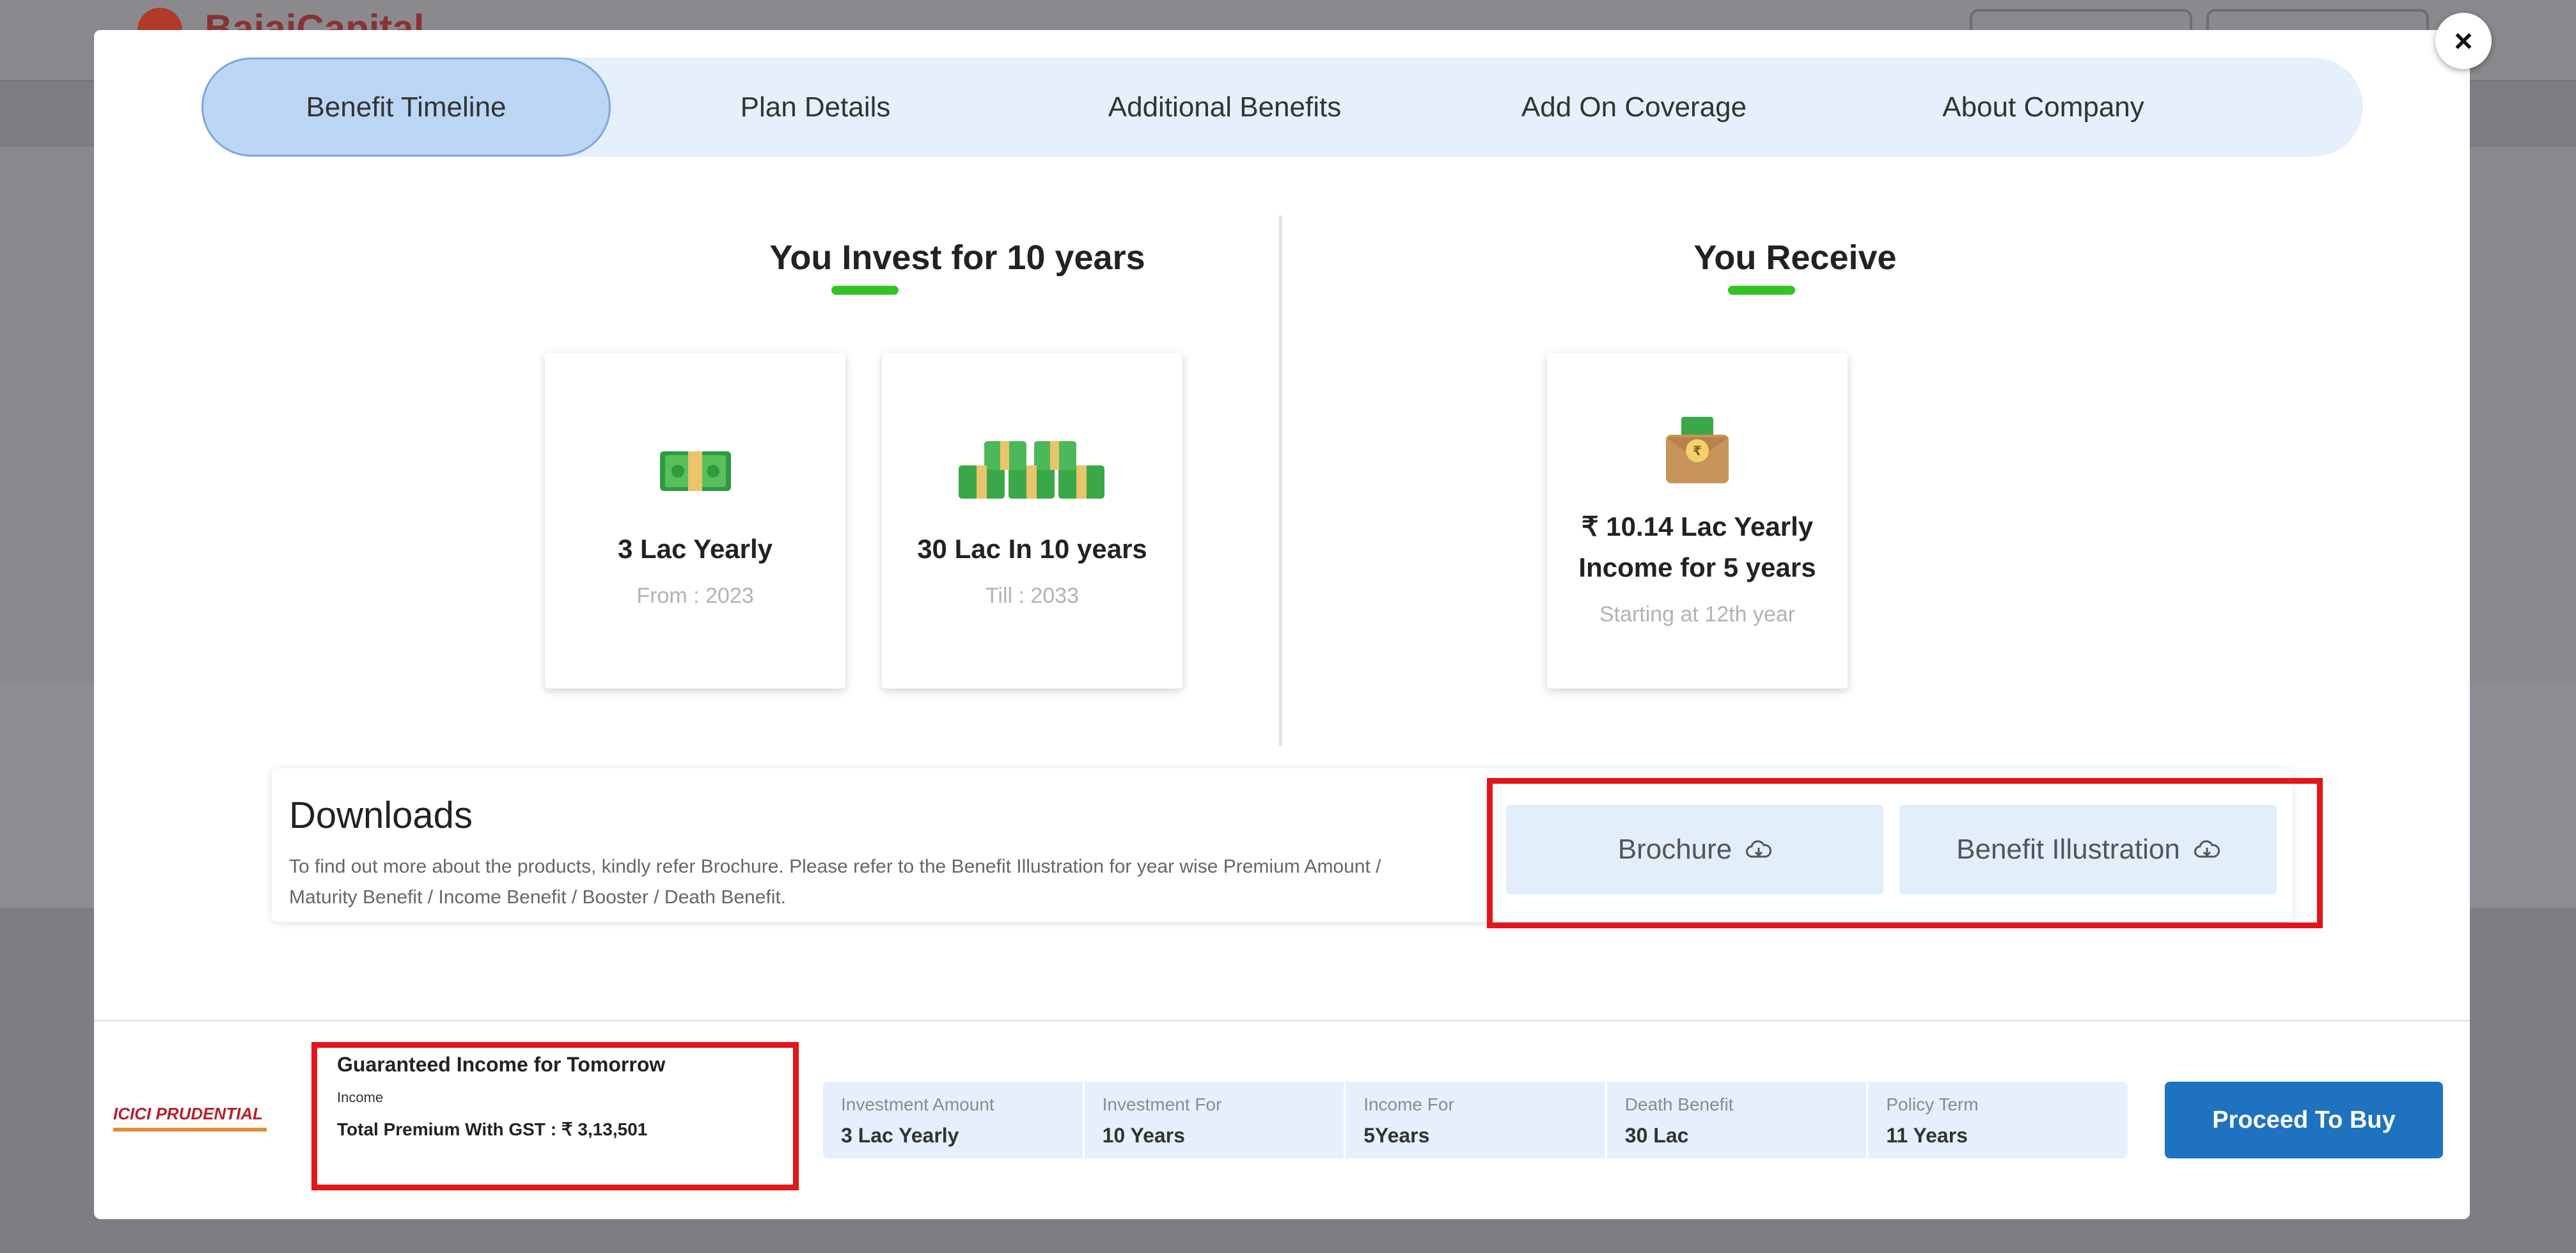 The height and width of the screenshot is (1253, 2576). Describe the element at coordinates (2463, 41) in the screenshot. I see `close-button: ×` at that location.